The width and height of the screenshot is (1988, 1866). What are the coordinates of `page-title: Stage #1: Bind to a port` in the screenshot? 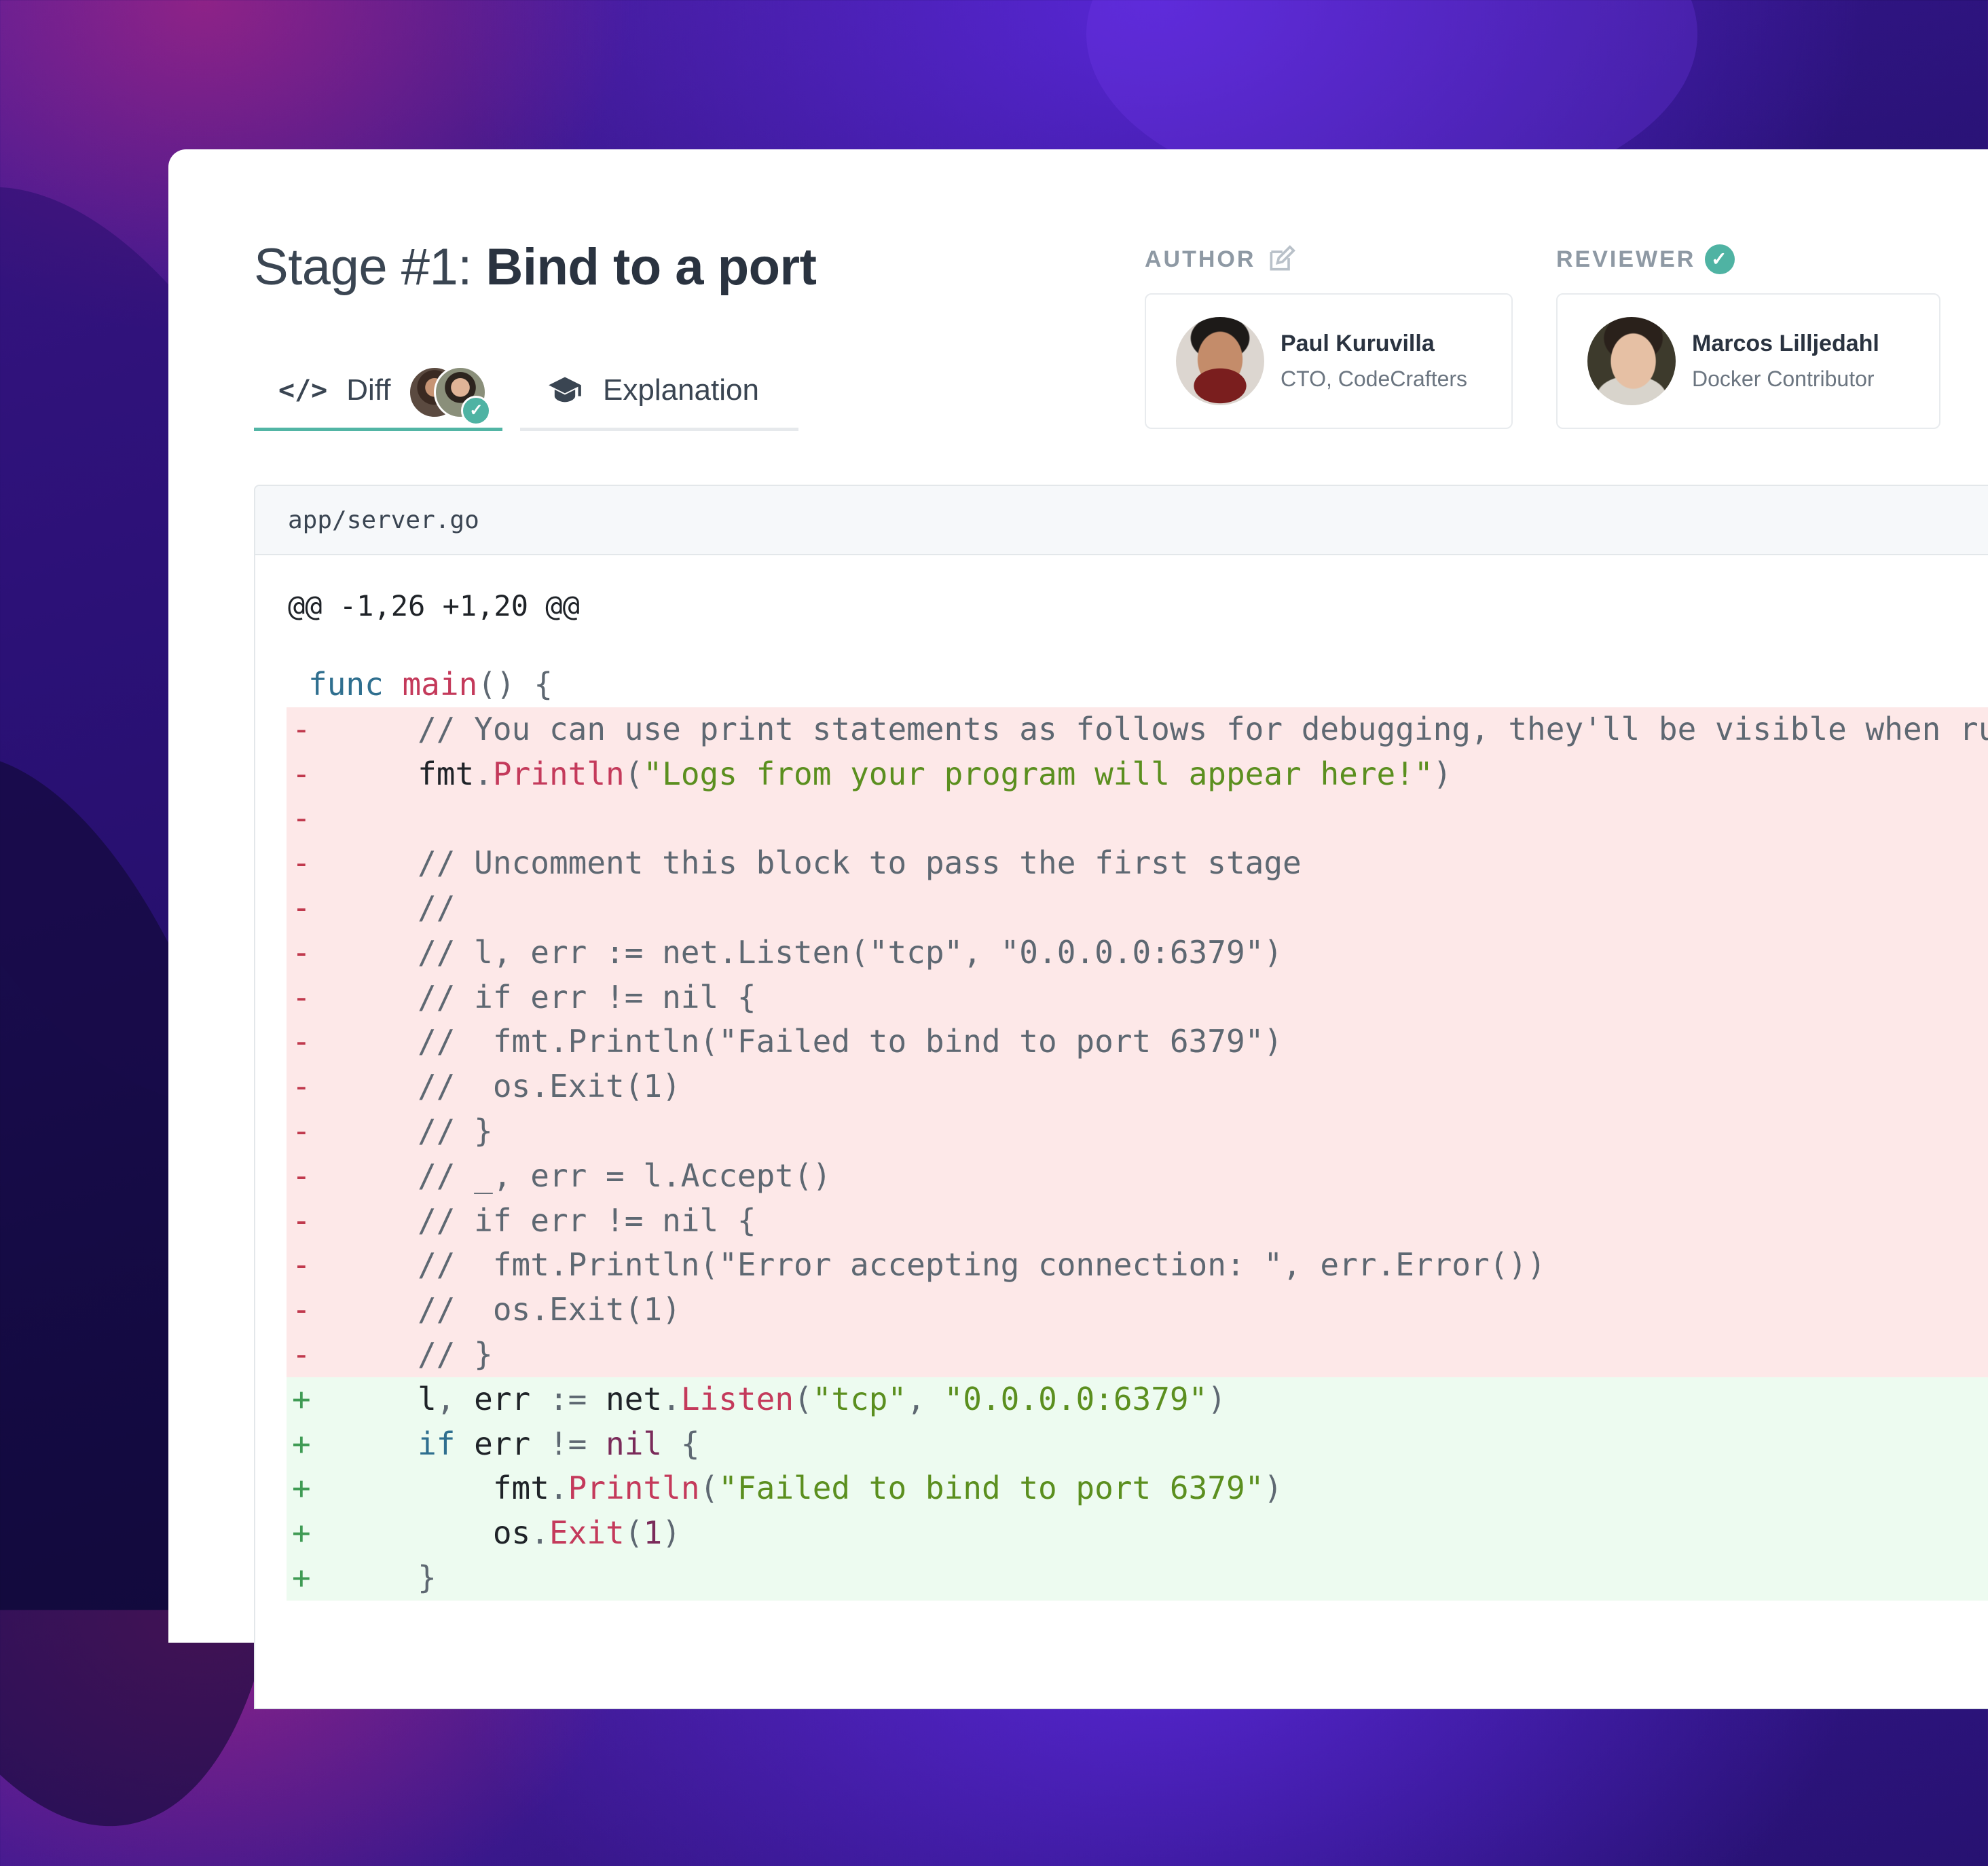 It's located at (536, 267).